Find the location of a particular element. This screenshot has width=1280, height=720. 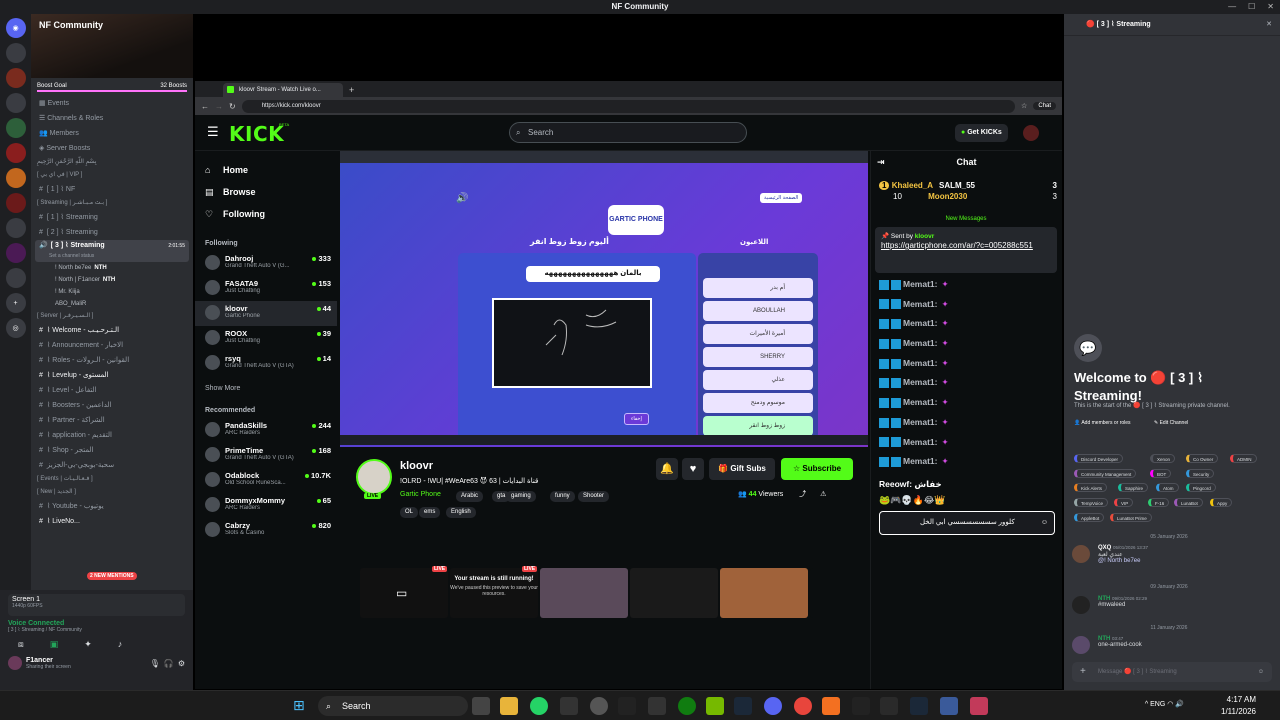

message: NTH 09/01/2026 02:29 #mwaleed is located at coordinates (1172, 605).